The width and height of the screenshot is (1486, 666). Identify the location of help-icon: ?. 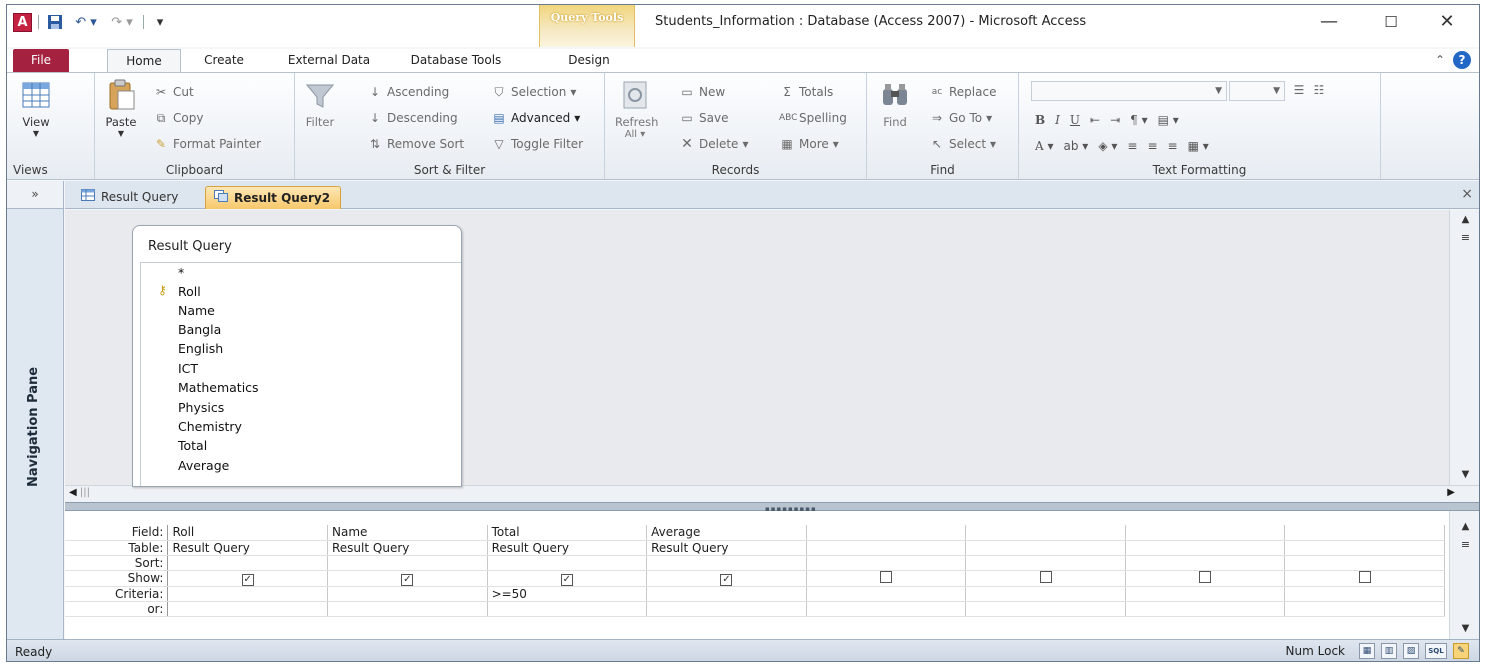
(1462, 60).